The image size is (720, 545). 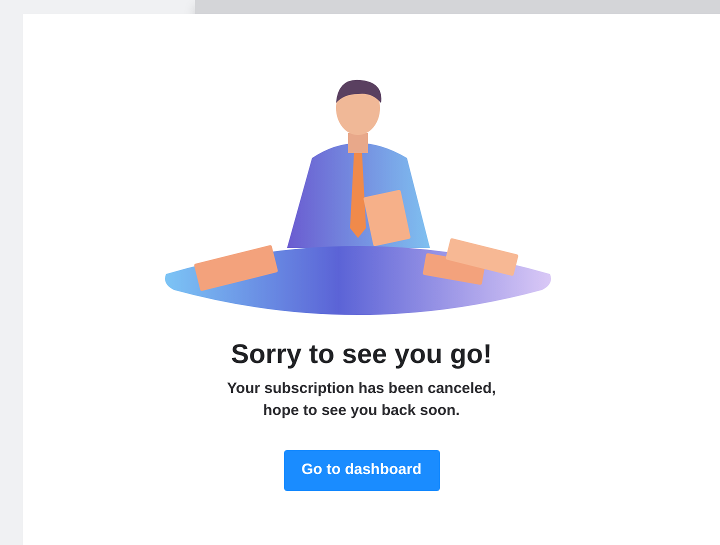 I want to click on message-text: hope to see you back soon., so click(x=361, y=410).